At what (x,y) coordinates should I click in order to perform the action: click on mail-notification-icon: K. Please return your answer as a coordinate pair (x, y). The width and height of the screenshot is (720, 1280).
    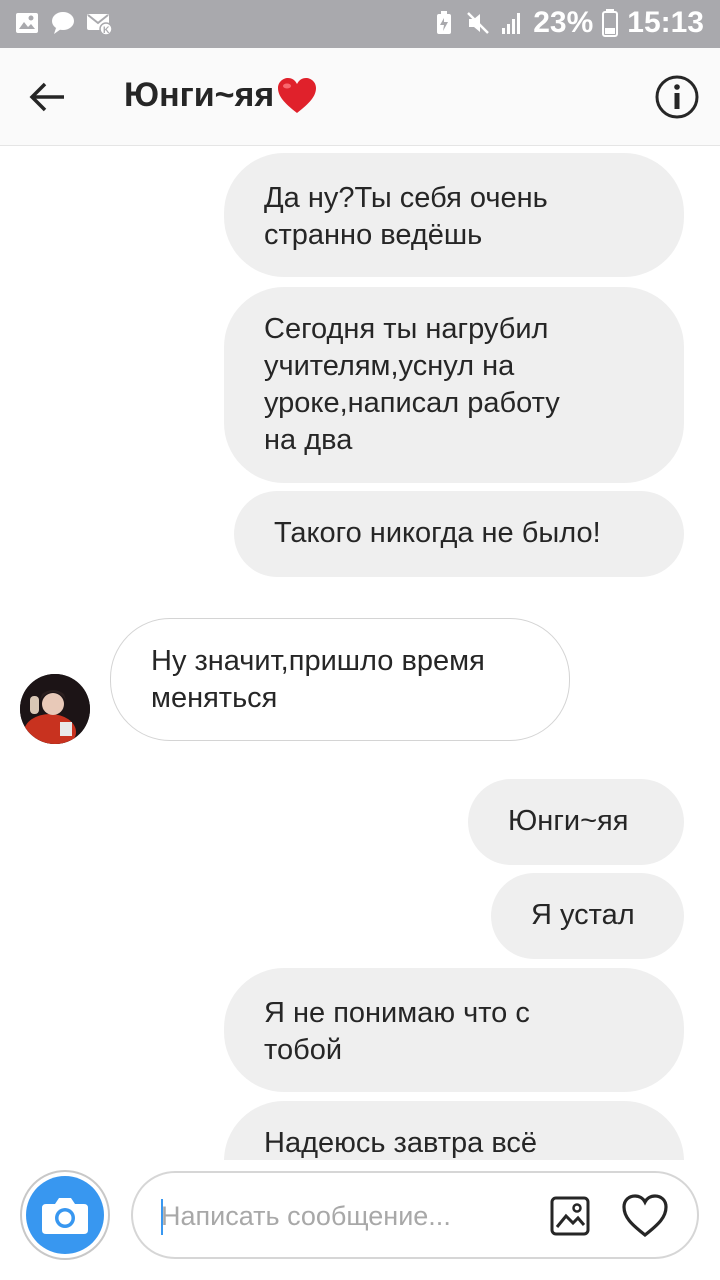
    Looking at the image, I should click on (99, 25).